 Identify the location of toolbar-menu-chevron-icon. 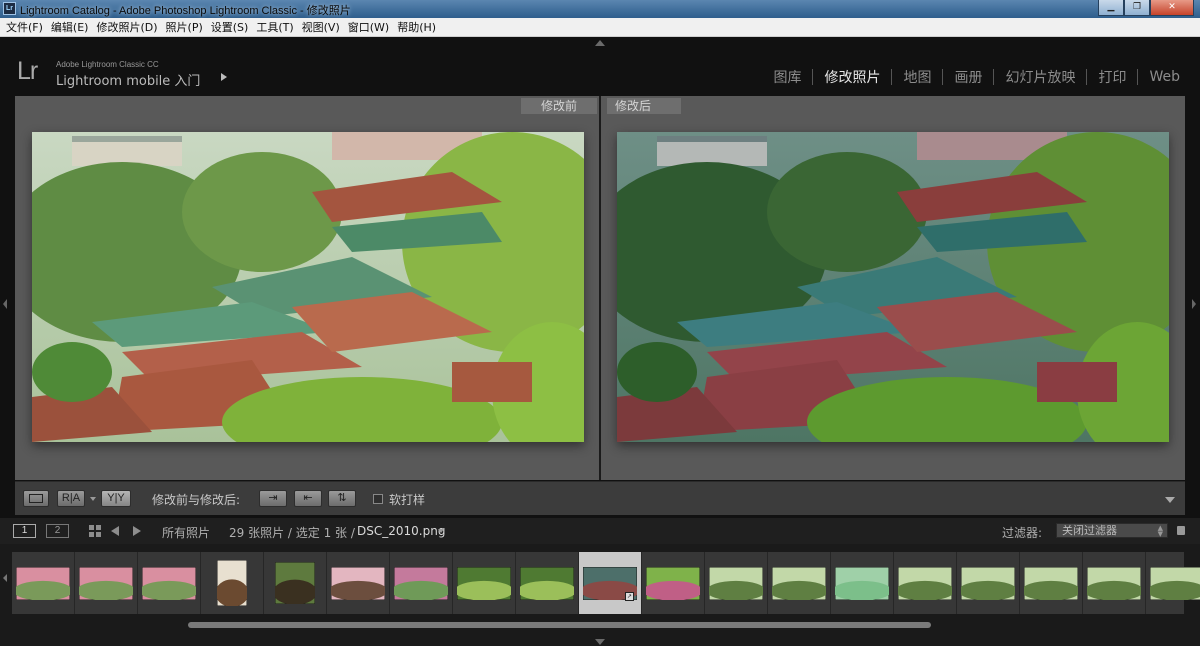
(1170, 500).